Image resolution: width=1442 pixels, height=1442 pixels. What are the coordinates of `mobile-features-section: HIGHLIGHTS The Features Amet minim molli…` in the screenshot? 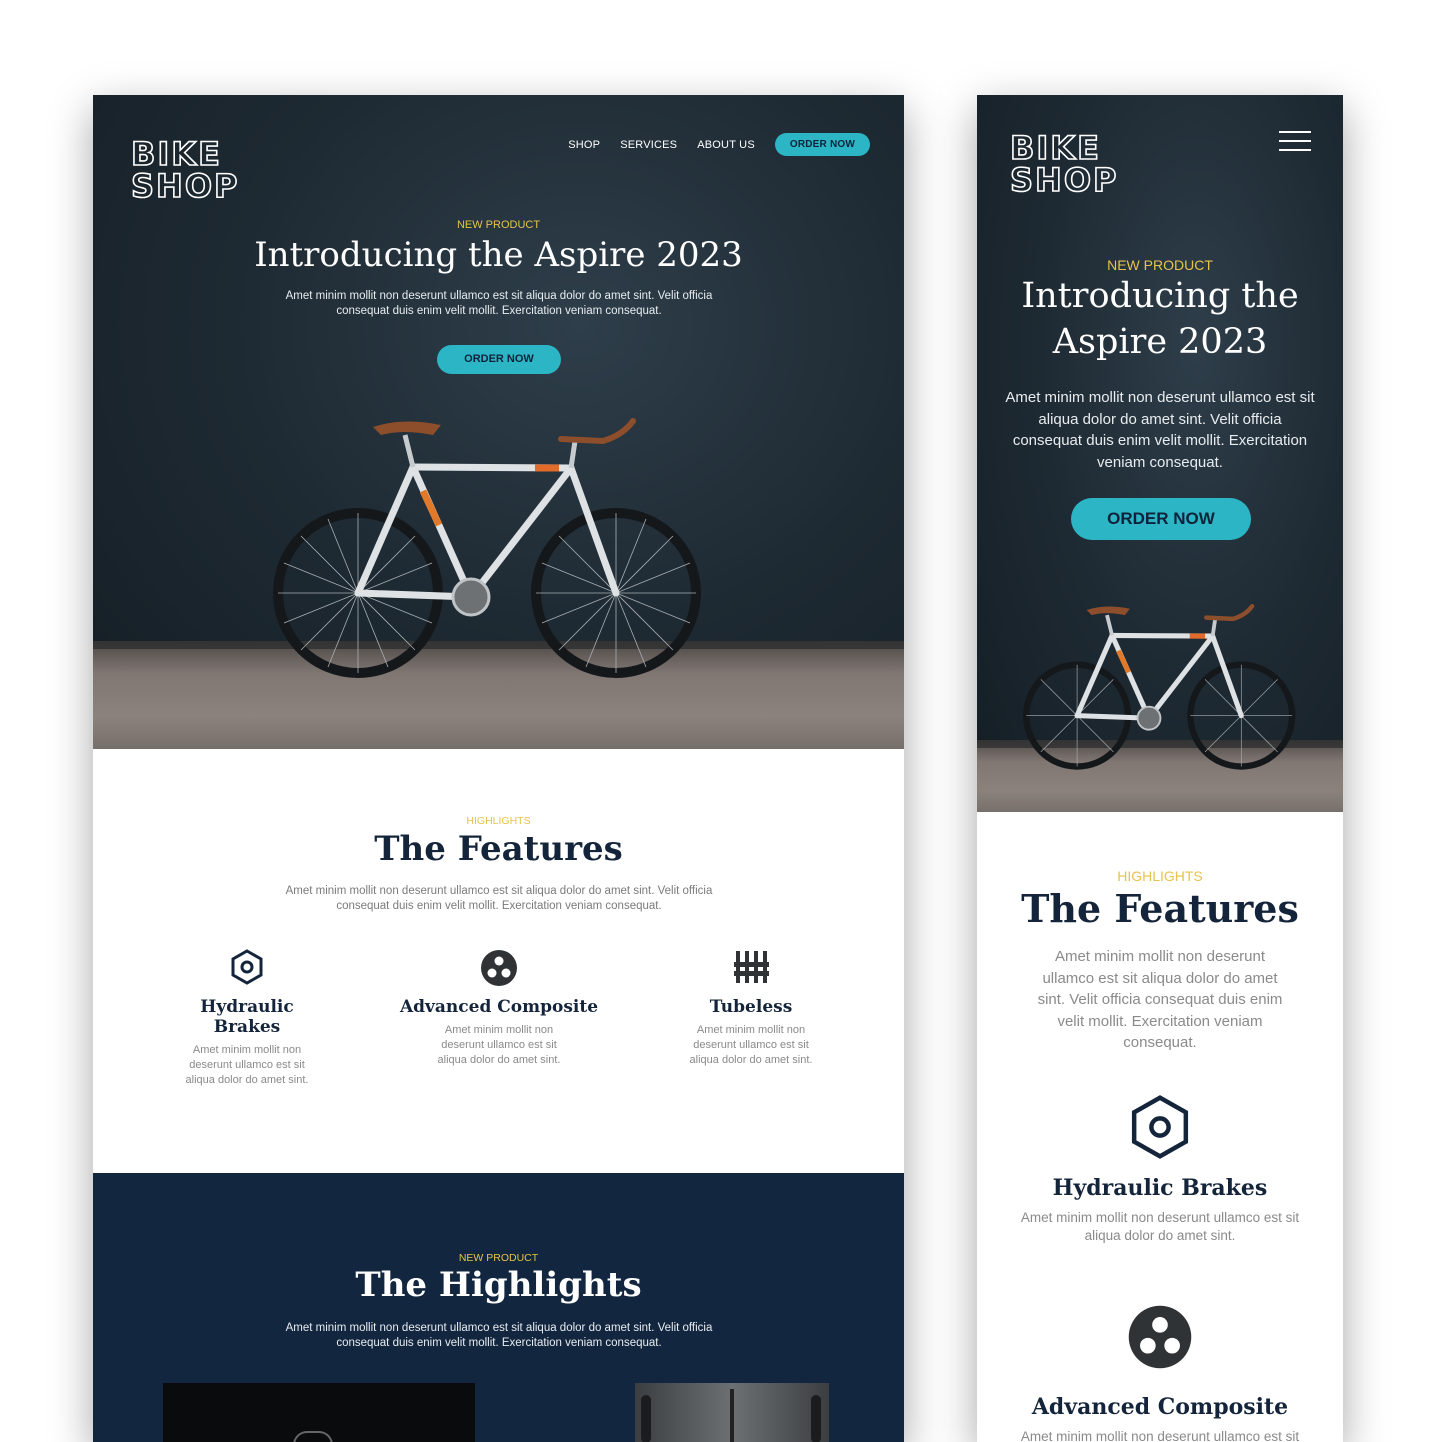 It's located at (1160, 1127).